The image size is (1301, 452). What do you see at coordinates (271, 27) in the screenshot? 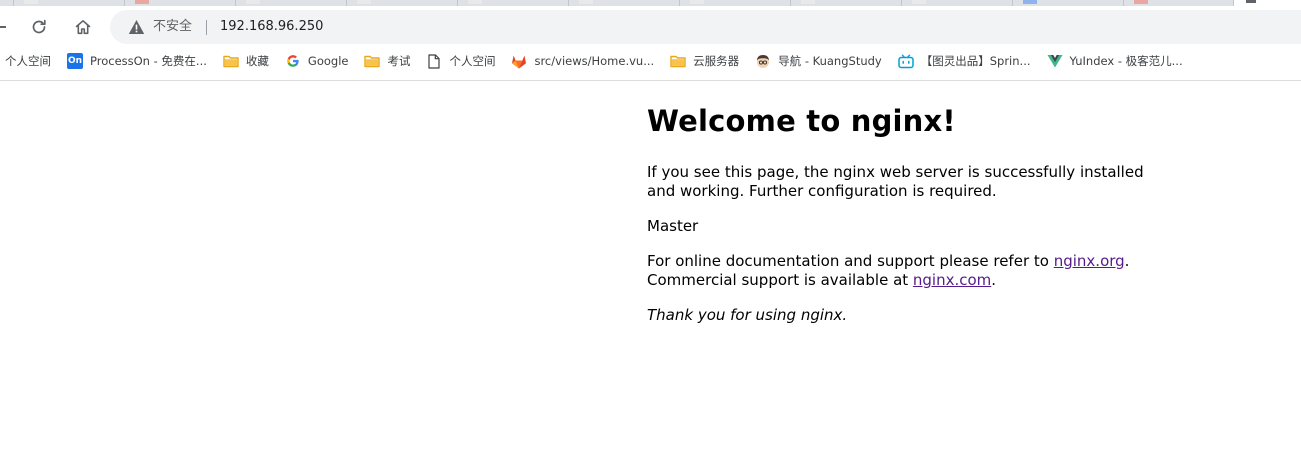
I see `url-text: 192.168.96.250` at bounding box center [271, 27].